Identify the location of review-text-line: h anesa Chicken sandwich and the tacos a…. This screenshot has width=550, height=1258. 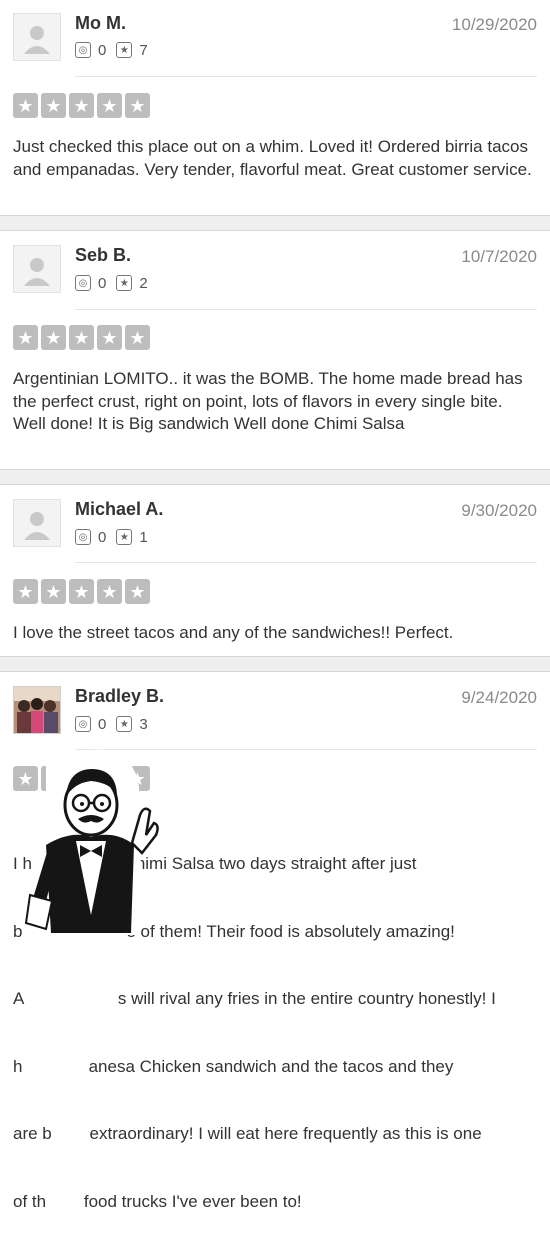
(233, 1066).